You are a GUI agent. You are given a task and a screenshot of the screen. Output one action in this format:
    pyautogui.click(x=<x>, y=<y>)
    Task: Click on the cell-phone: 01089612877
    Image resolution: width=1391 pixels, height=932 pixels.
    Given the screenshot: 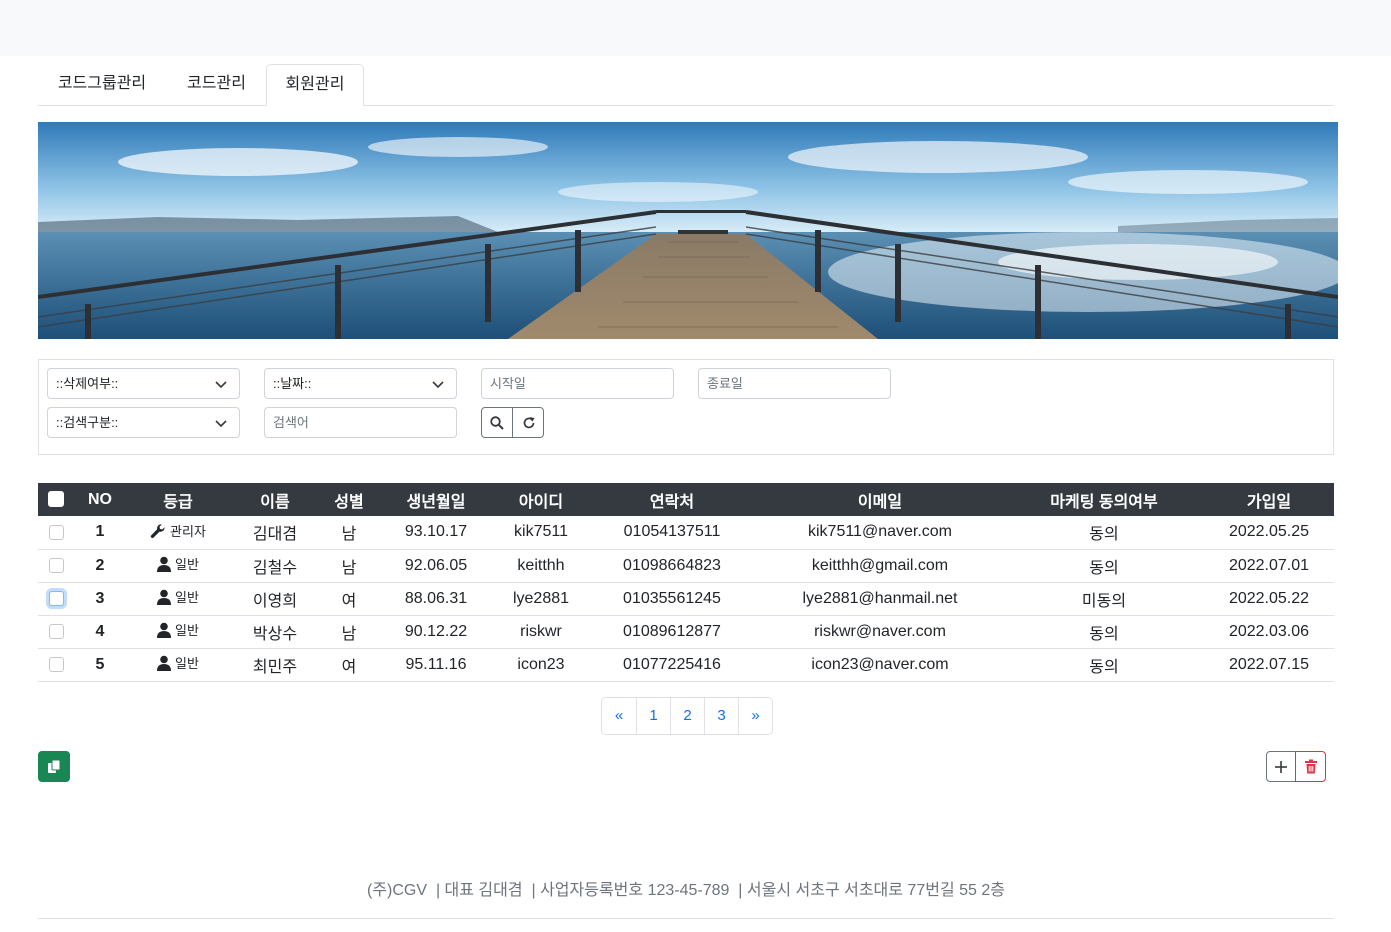 What is the action you would take?
    pyautogui.click(x=672, y=632)
    